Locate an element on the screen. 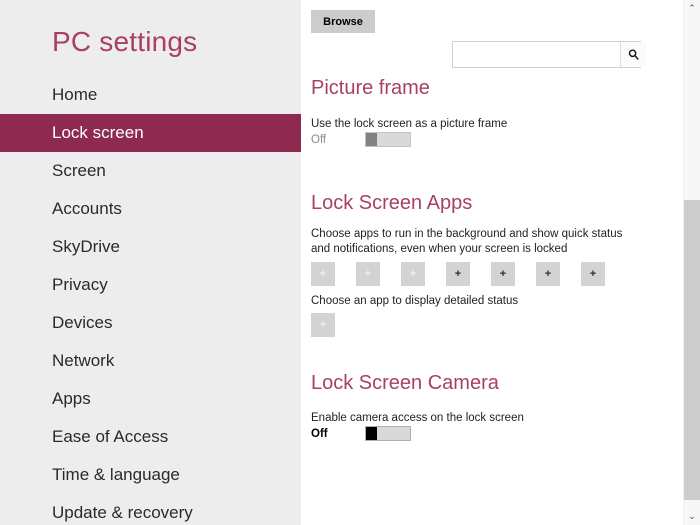 The height and width of the screenshot is (525, 700). sidebar-item-accounts: Accounts is located at coordinates (150, 209).